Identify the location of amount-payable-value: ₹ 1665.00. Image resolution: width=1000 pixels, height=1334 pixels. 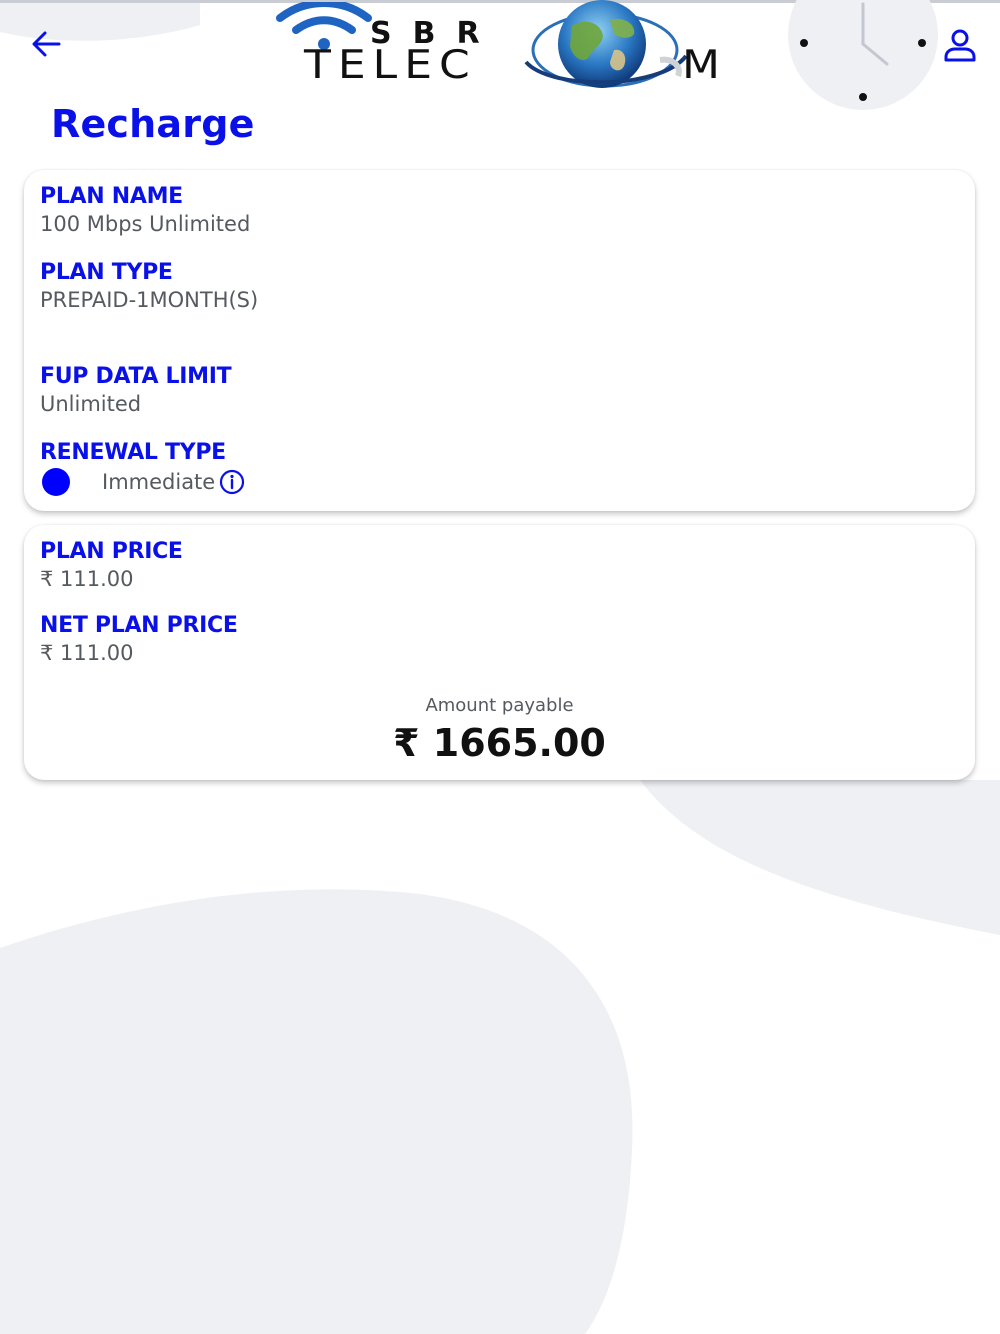
(499, 743).